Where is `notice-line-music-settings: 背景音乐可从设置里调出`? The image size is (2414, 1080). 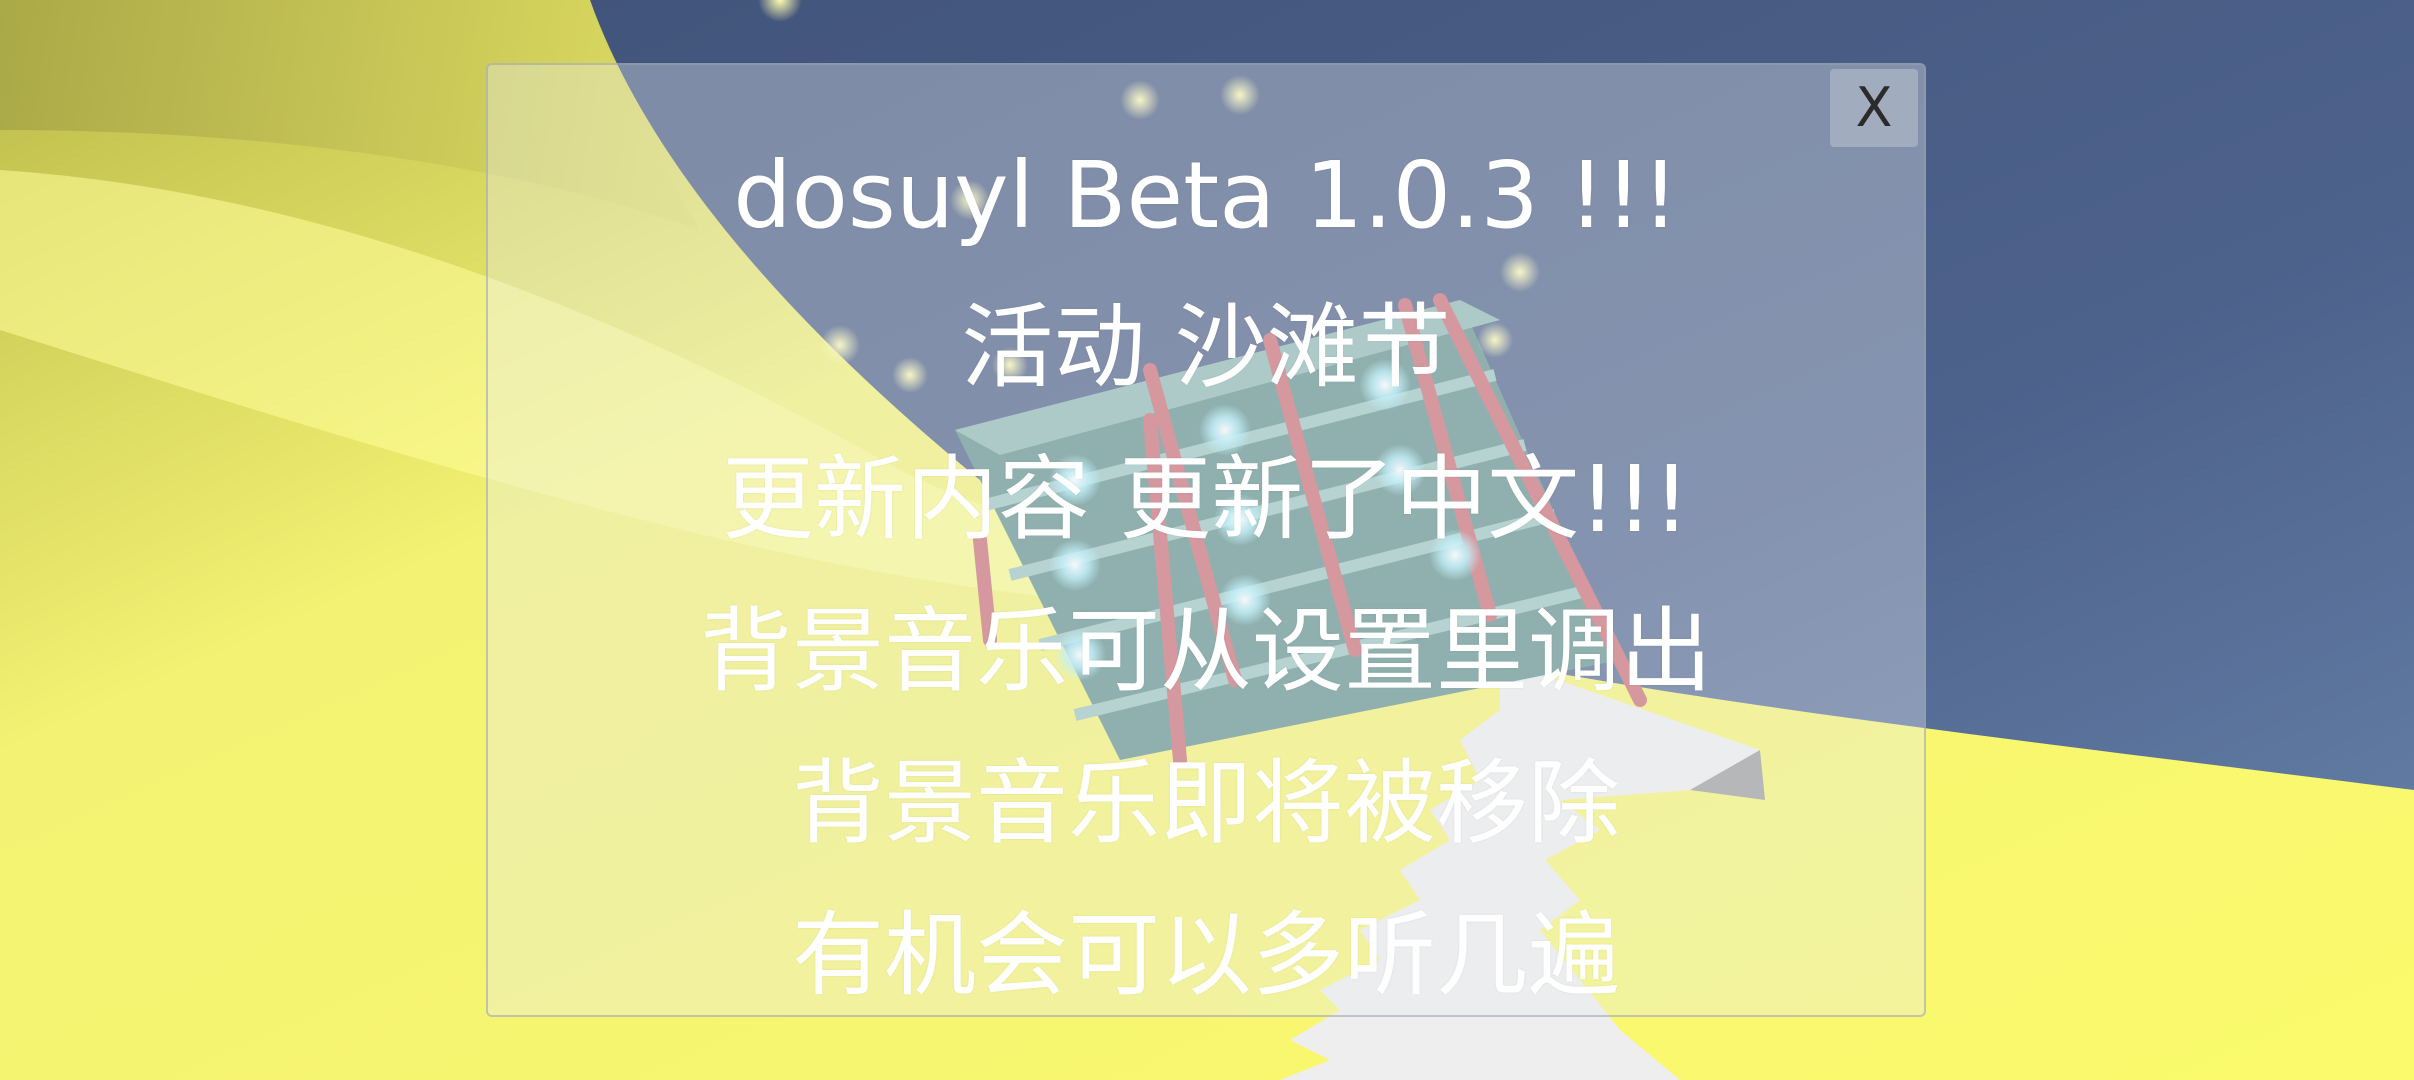
notice-line-music-settings: 背景音乐可从设置里调出 is located at coordinates (1205, 651).